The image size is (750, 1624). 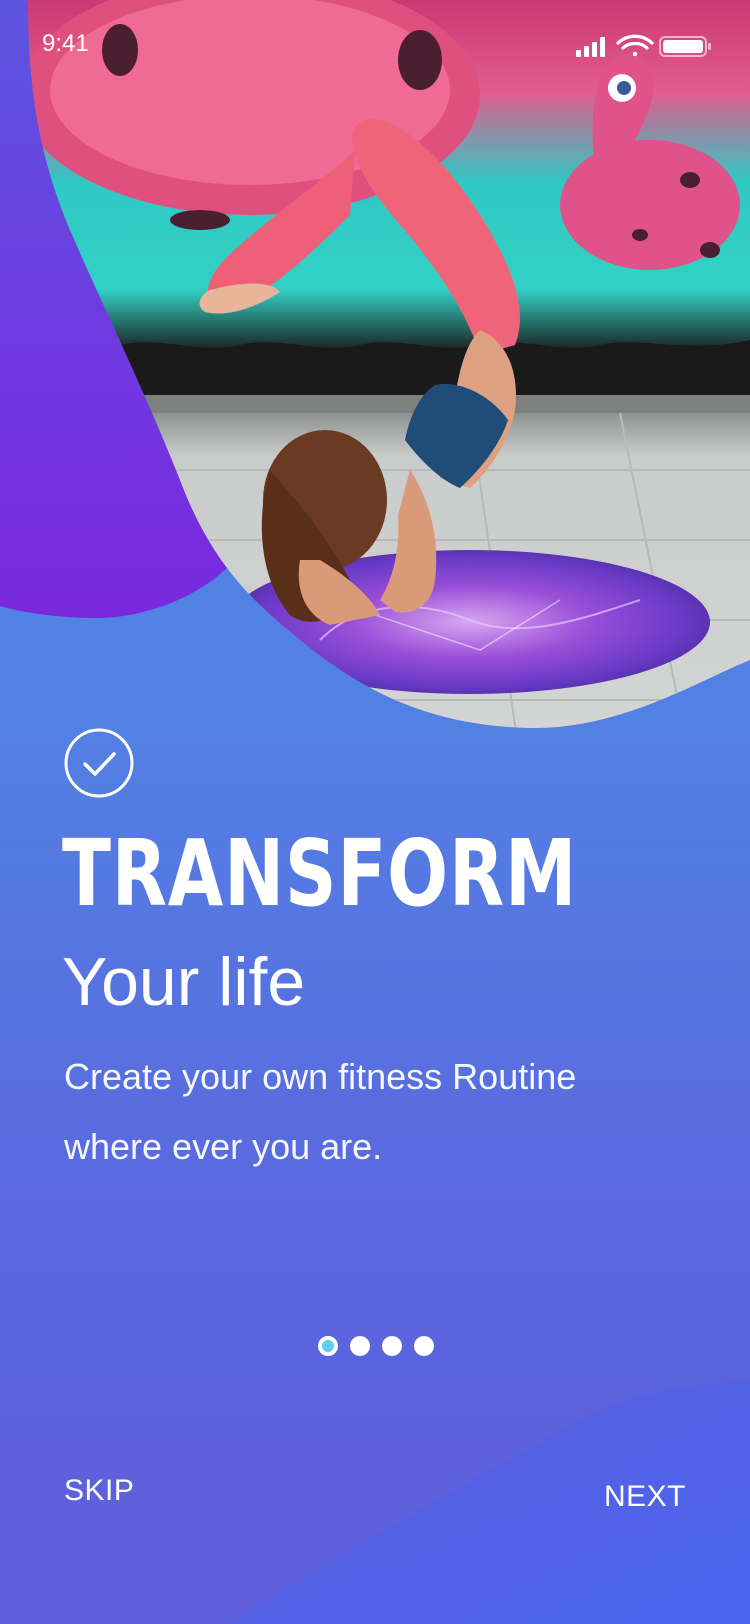 What do you see at coordinates (590, 47) in the screenshot?
I see `signal-icon` at bounding box center [590, 47].